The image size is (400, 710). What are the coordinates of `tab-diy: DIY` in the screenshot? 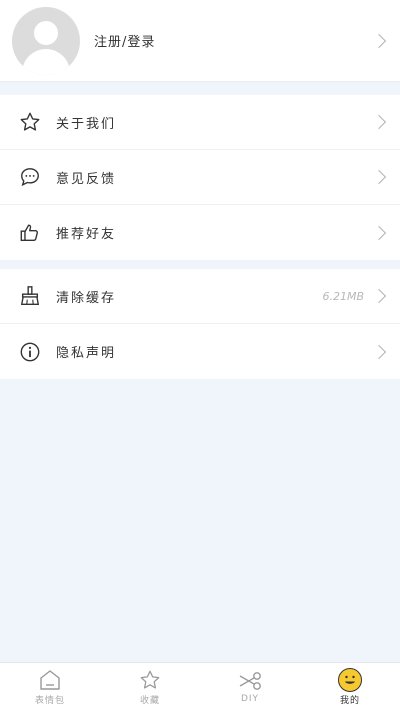 It's located at (250, 686).